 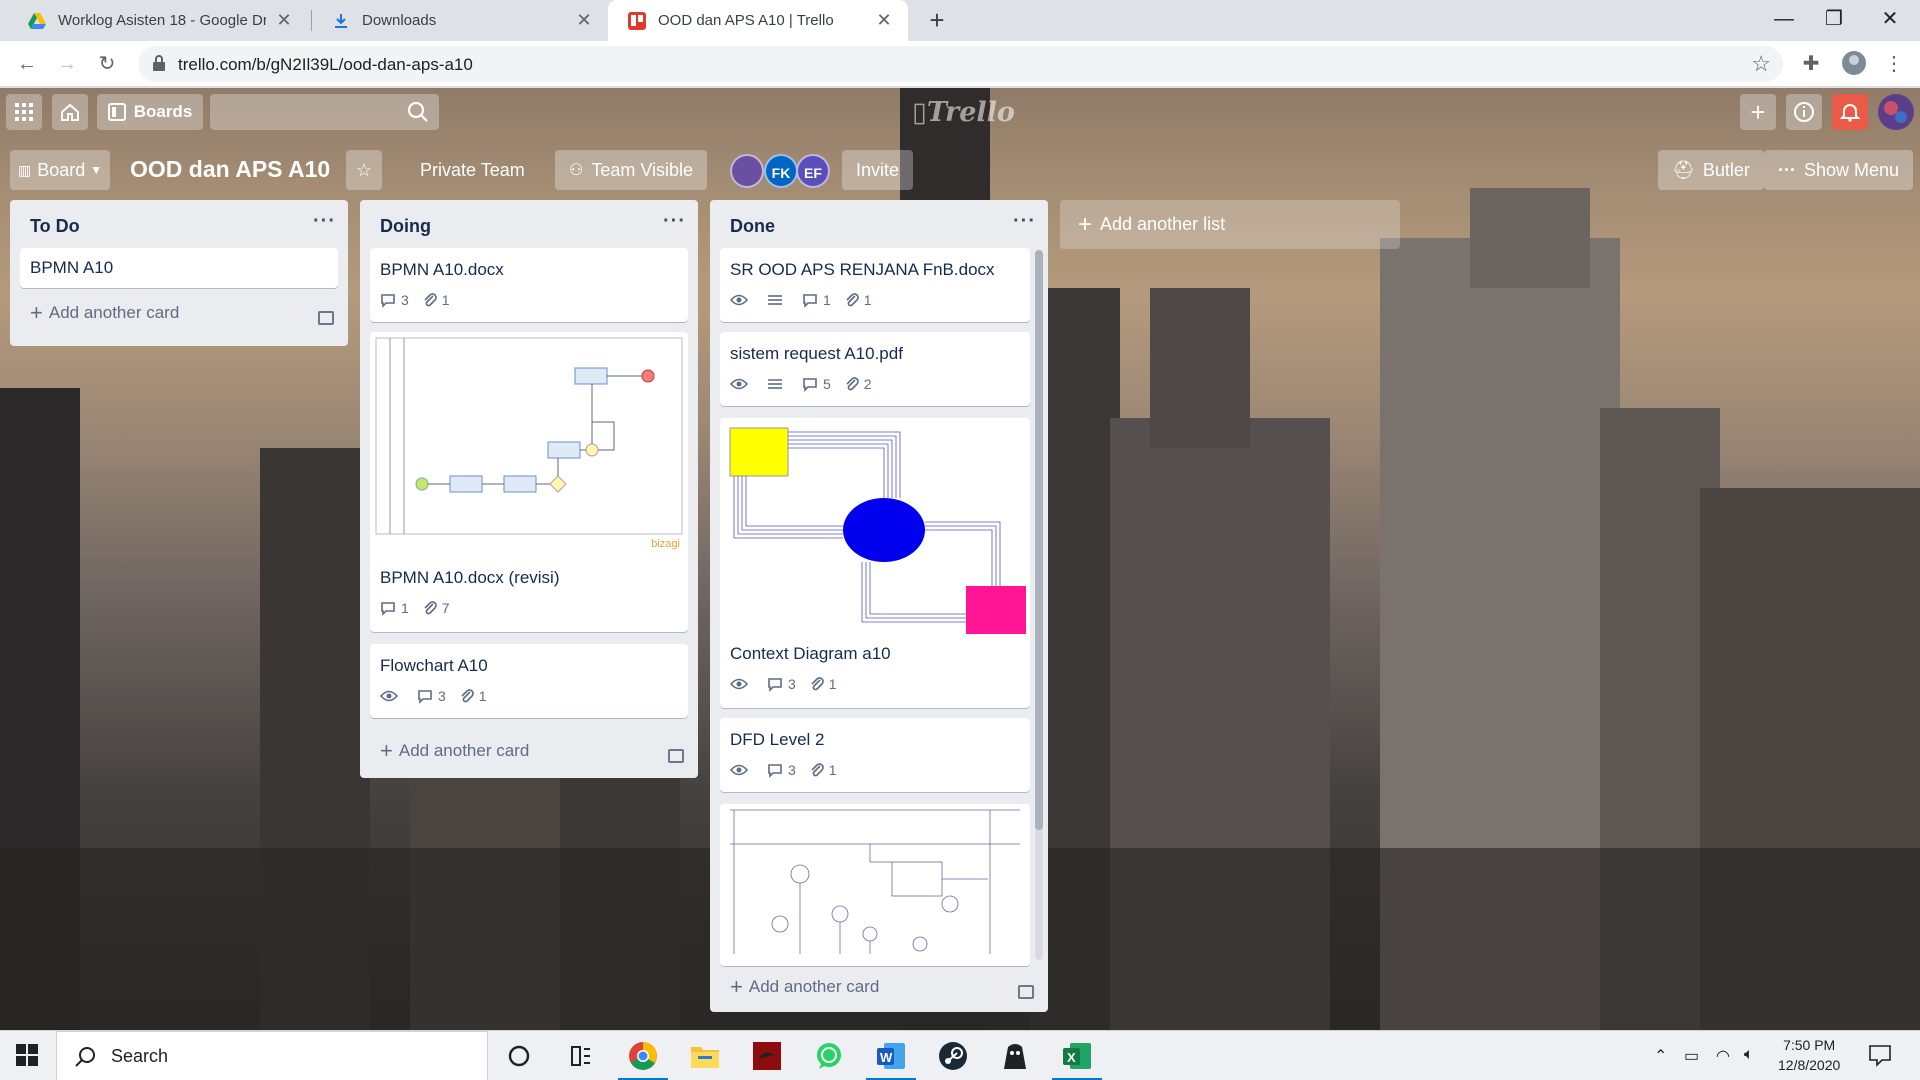 What do you see at coordinates (963, 112) in the screenshot?
I see `trello-logo: ▯Trello` at bounding box center [963, 112].